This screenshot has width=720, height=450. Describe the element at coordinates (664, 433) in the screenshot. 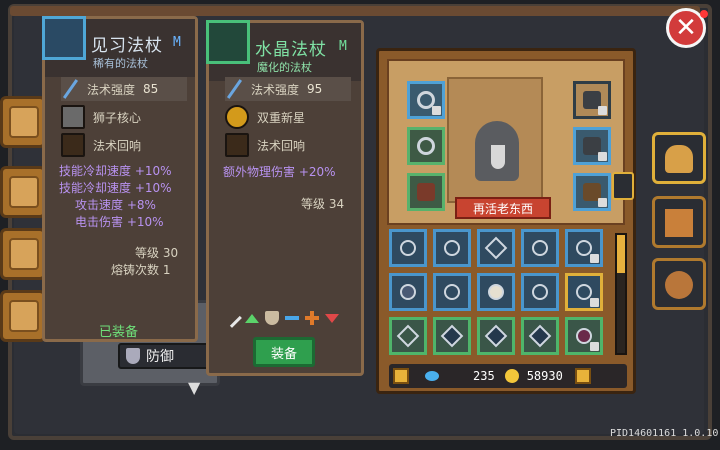

I see `build-id: PID14601161 1.0.10` at that location.